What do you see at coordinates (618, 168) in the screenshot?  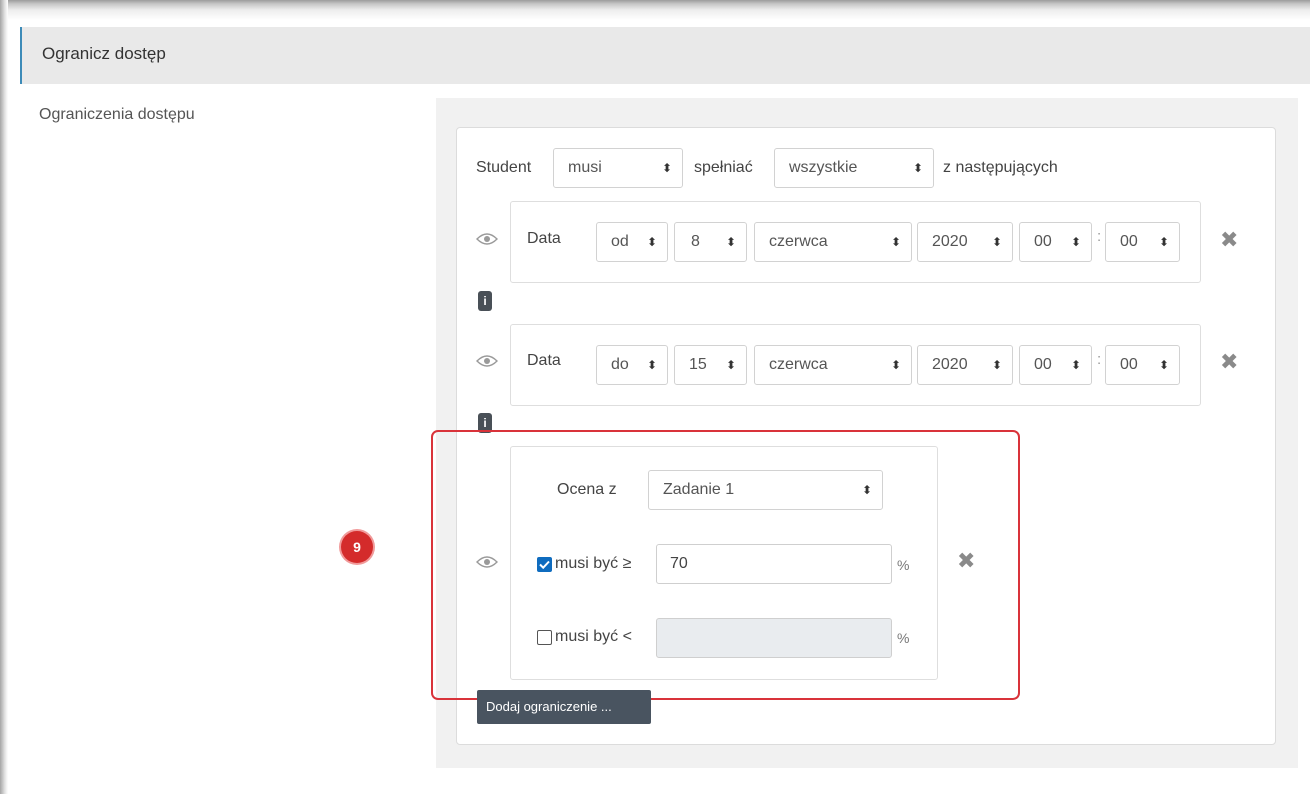 I see `must-select: musi ⬍` at bounding box center [618, 168].